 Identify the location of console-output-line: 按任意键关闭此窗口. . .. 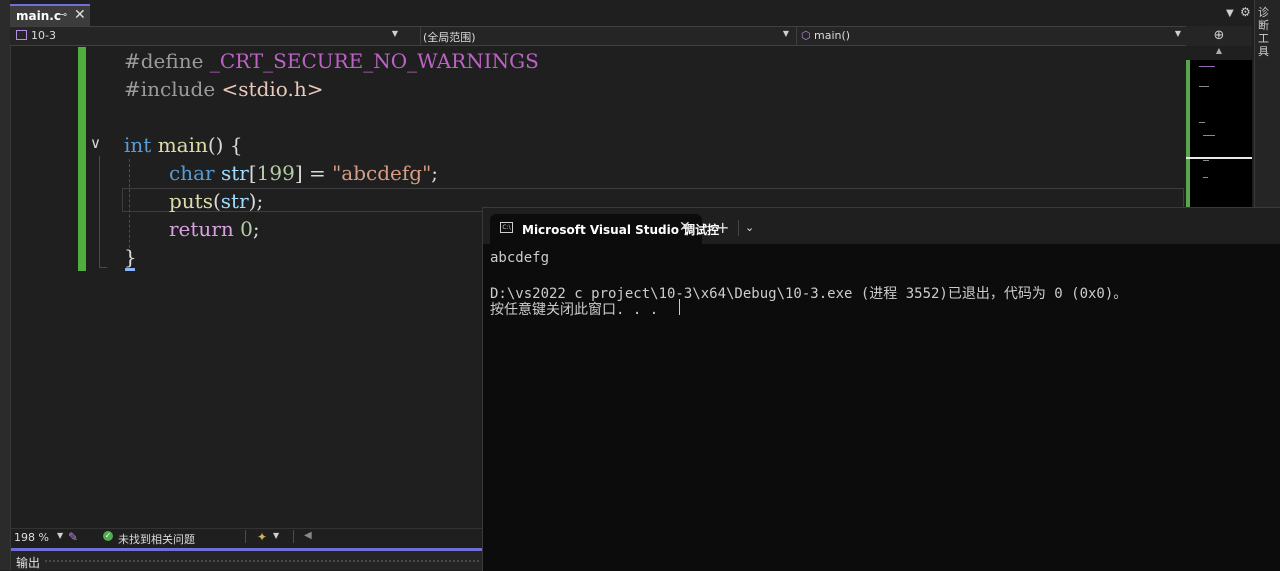
(574, 310).